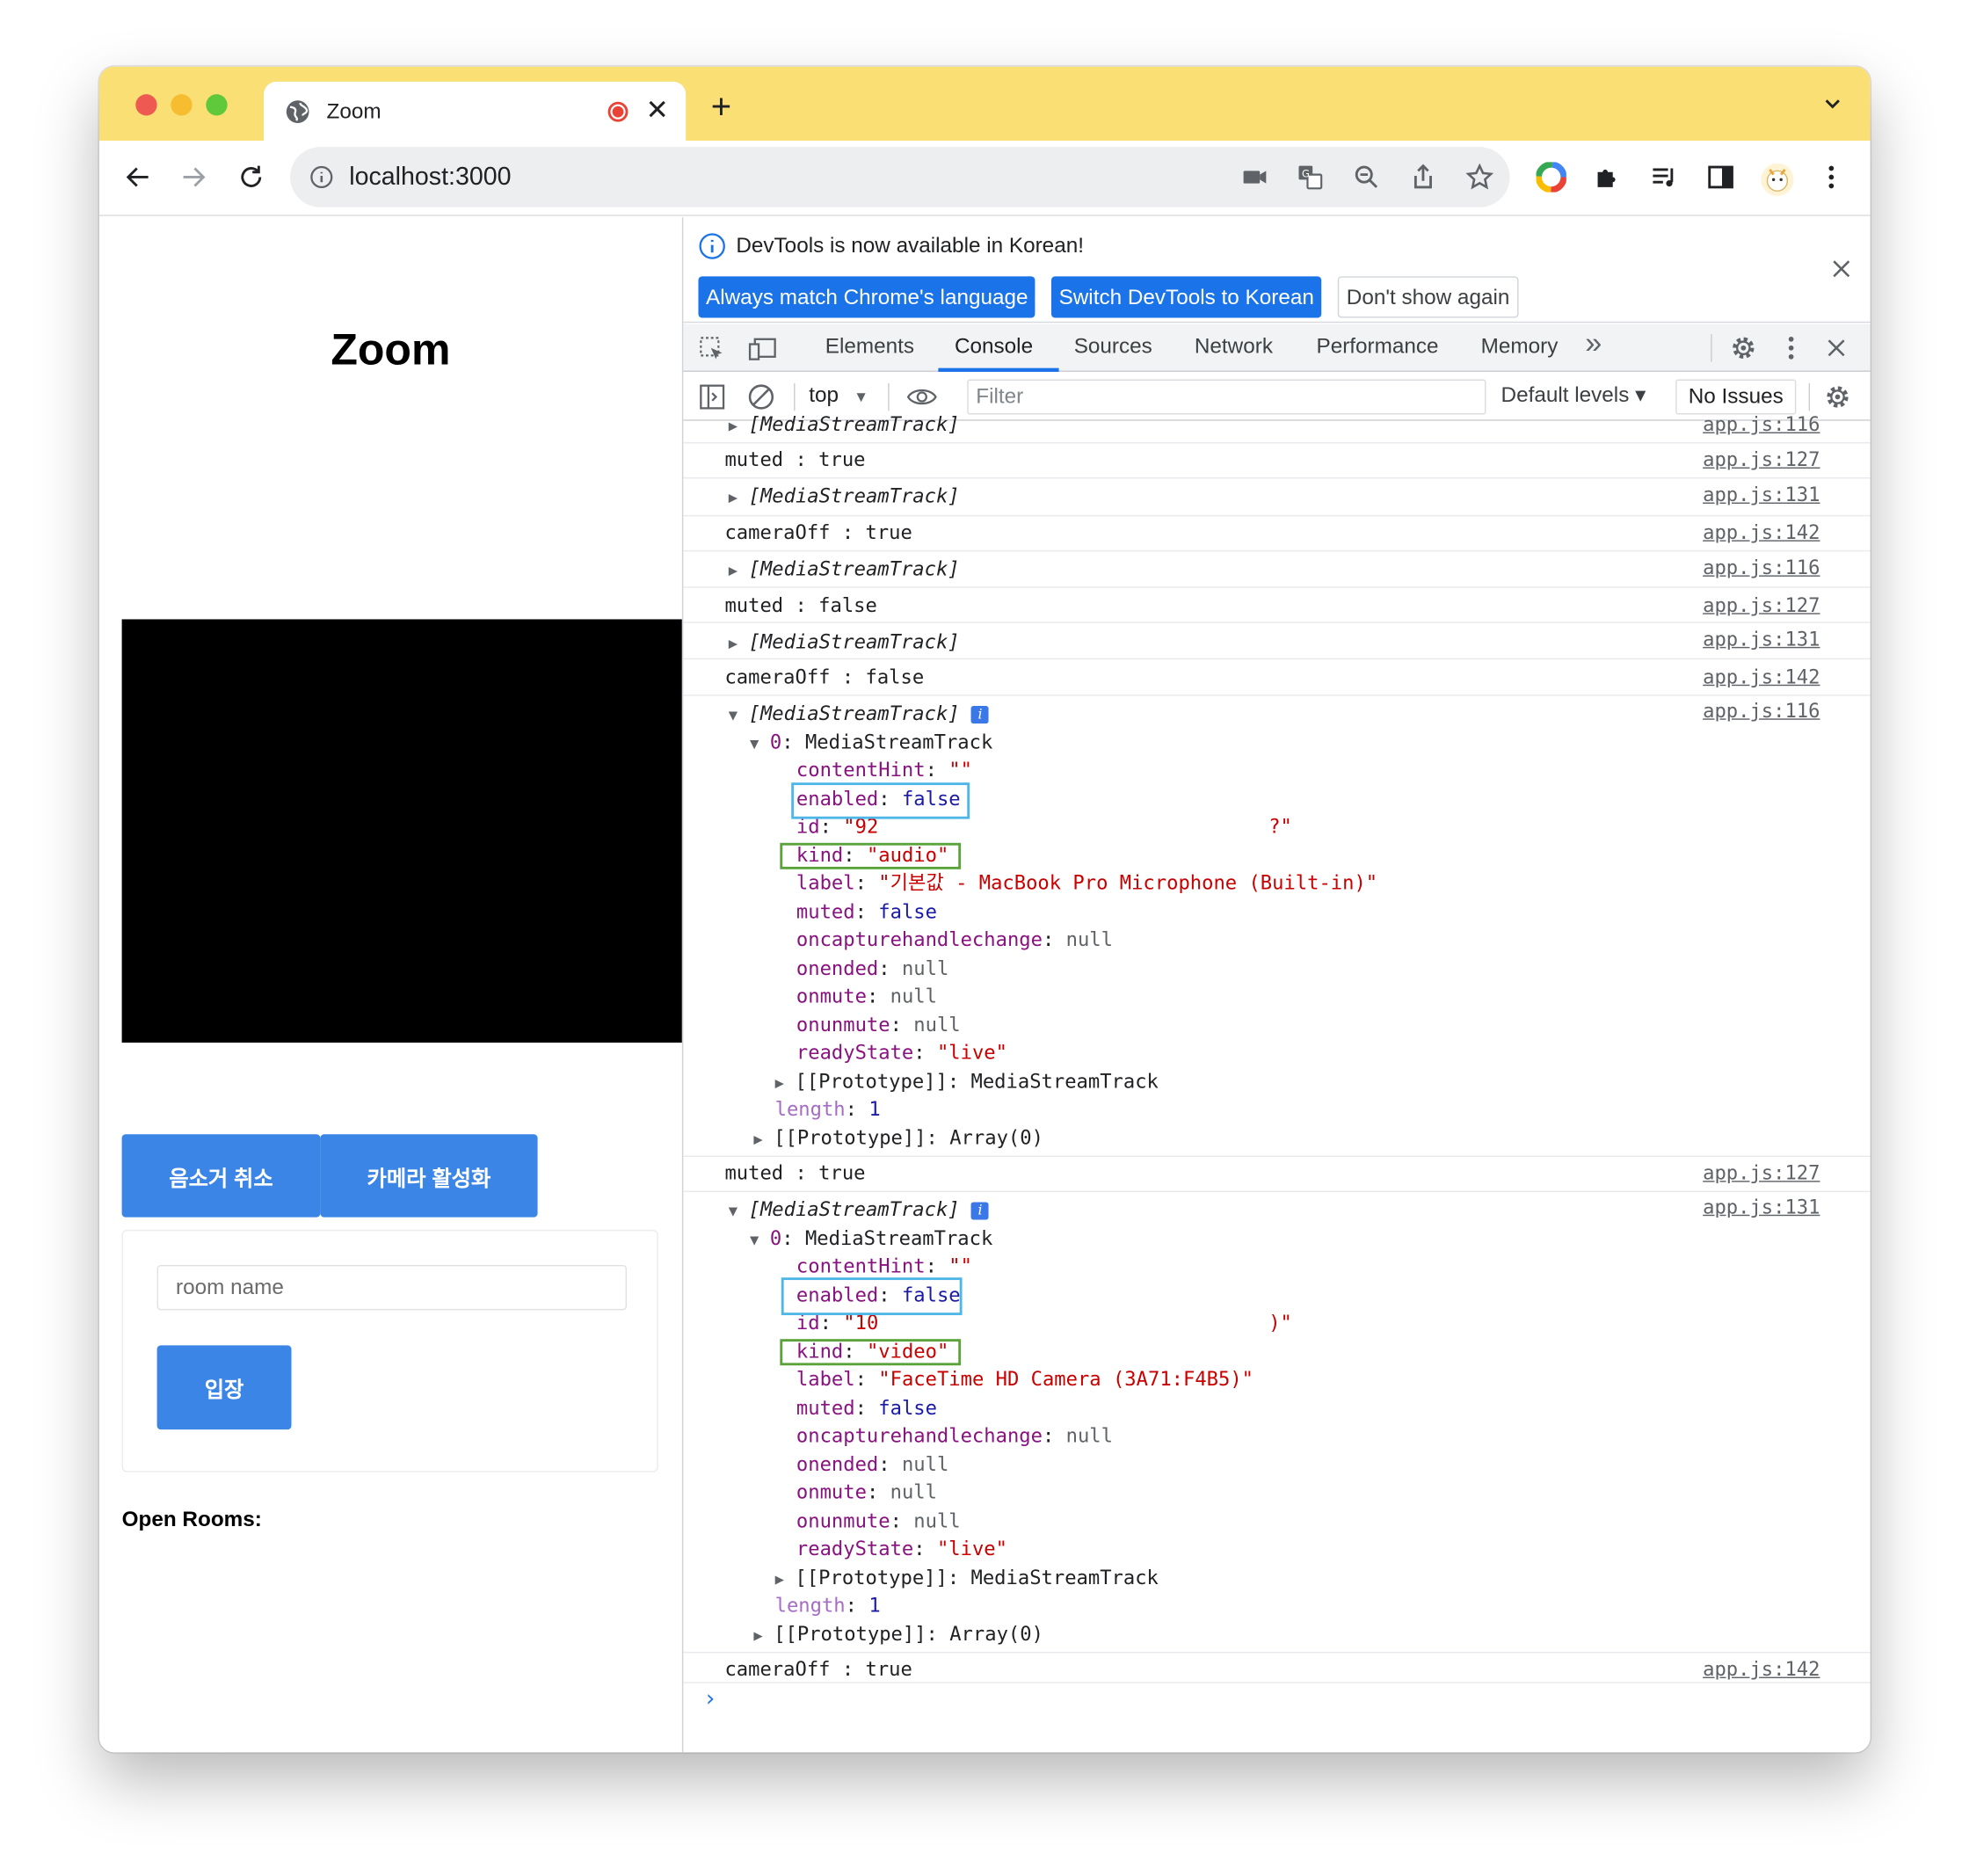 This screenshot has width=1962, height=1876. I want to click on close-icon, so click(1842, 272).